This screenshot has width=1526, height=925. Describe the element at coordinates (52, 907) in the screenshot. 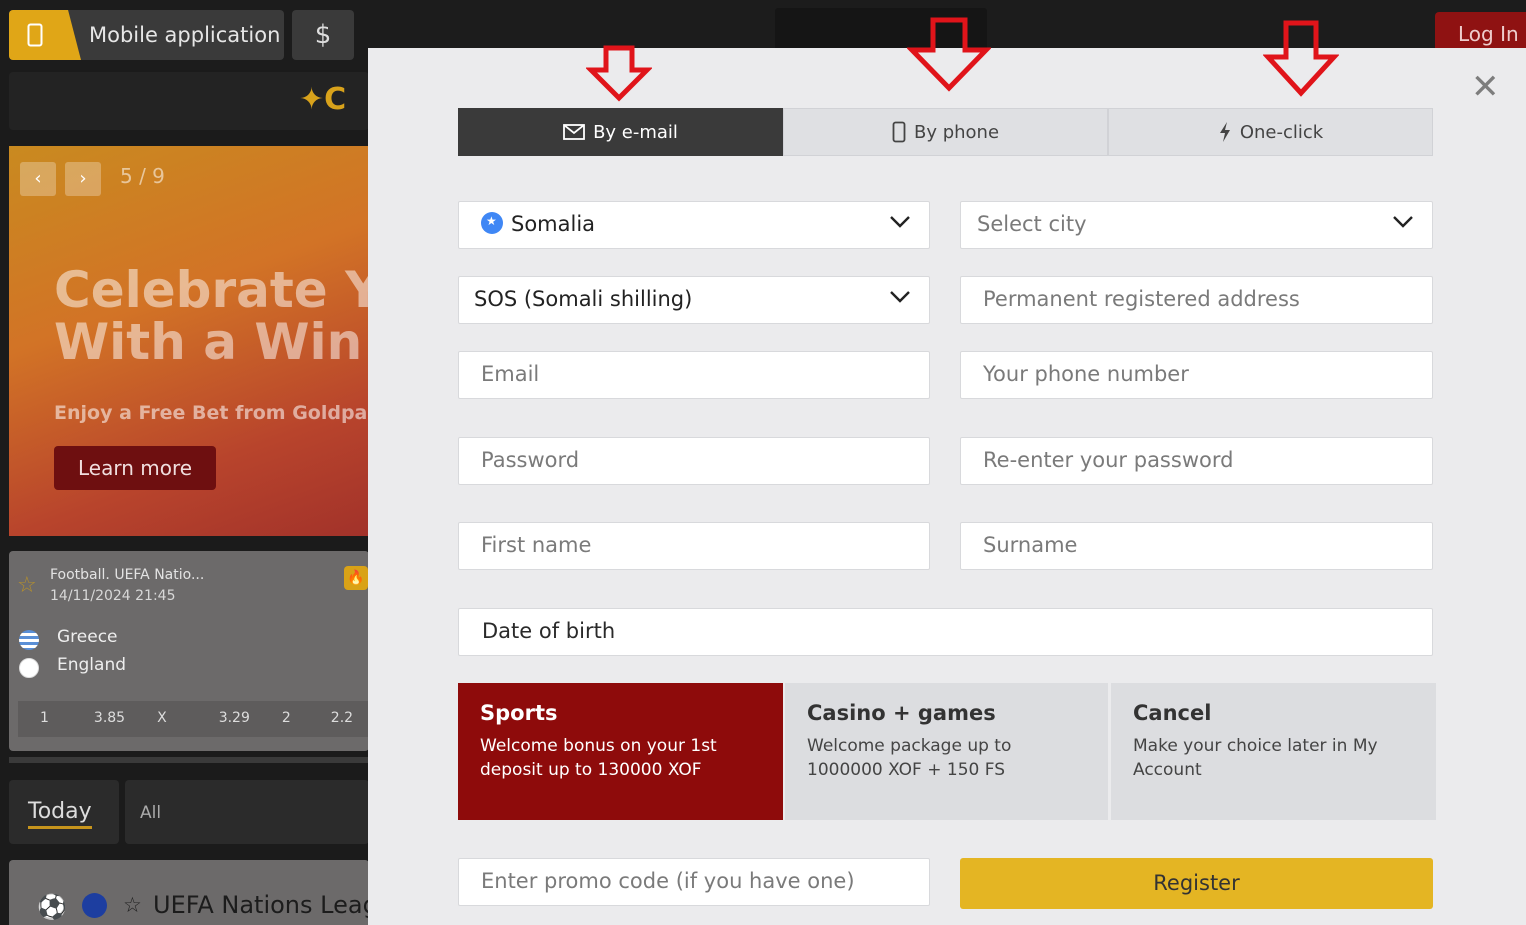

I see `soccer-ball-icon: ⚽` at that location.